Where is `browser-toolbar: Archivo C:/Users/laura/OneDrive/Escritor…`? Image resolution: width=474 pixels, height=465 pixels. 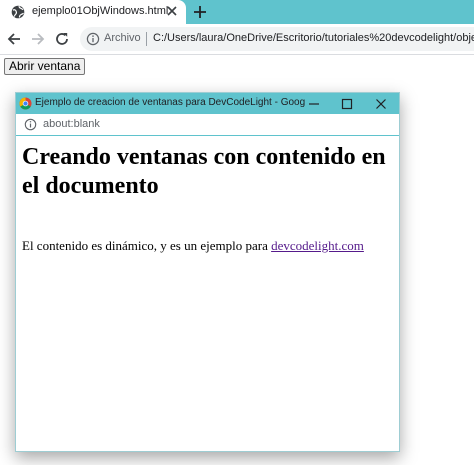 browser-toolbar: Archivo C:/Users/laura/OneDrive/Escritor… is located at coordinates (237, 39).